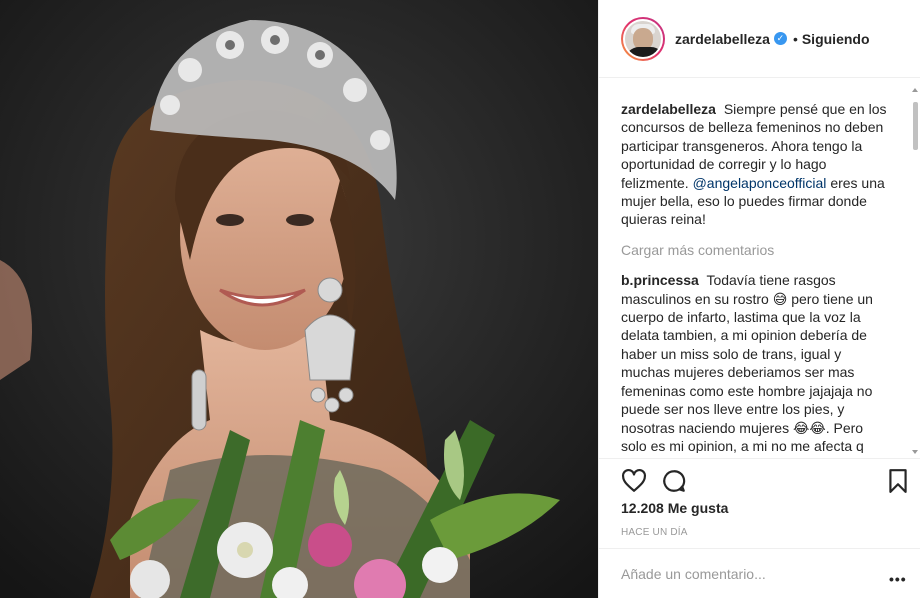 This screenshot has width=920, height=598. What do you see at coordinates (898, 481) in the screenshot?
I see `bookmark-icon` at bounding box center [898, 481].